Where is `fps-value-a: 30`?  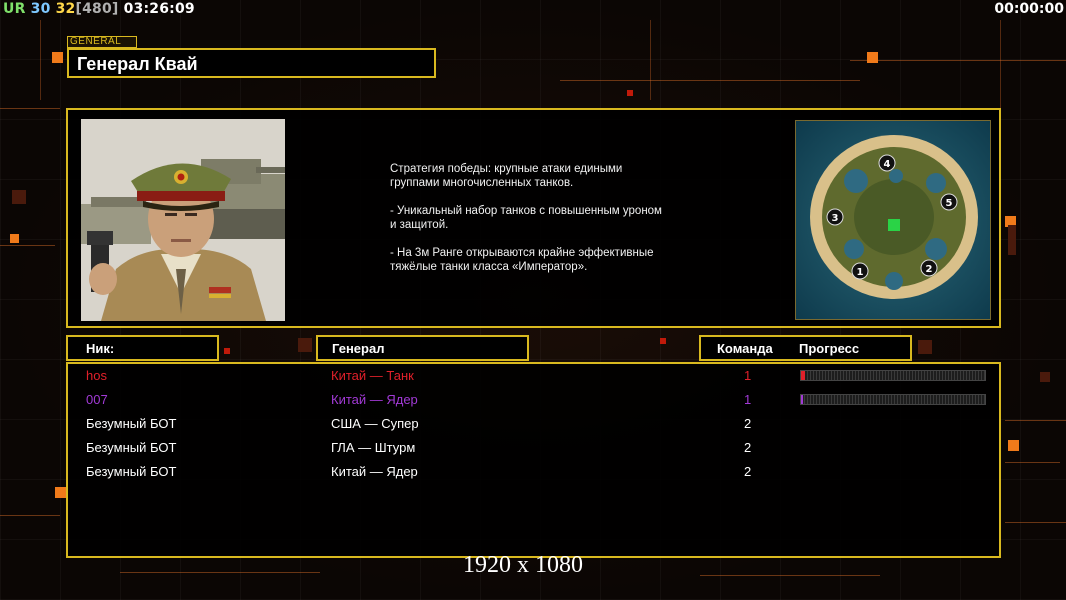
fps-value-a: 30 is located at coordinates (40, 9).